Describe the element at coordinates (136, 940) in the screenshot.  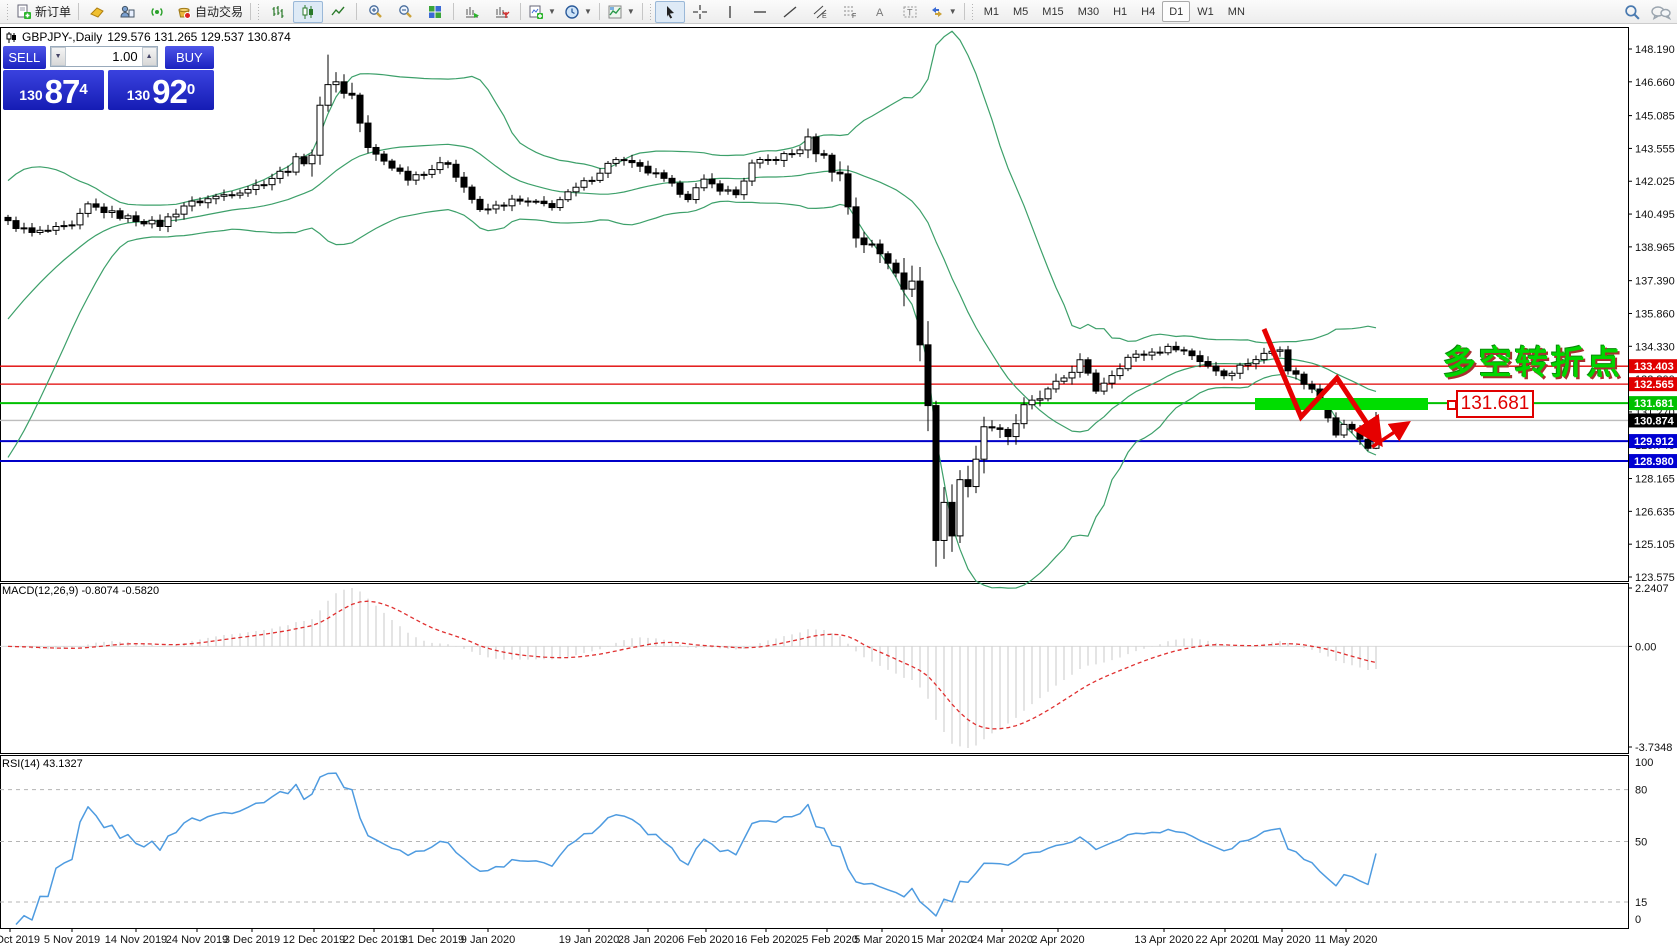
I see `svg-text: 14 Nov 2019` at that location.